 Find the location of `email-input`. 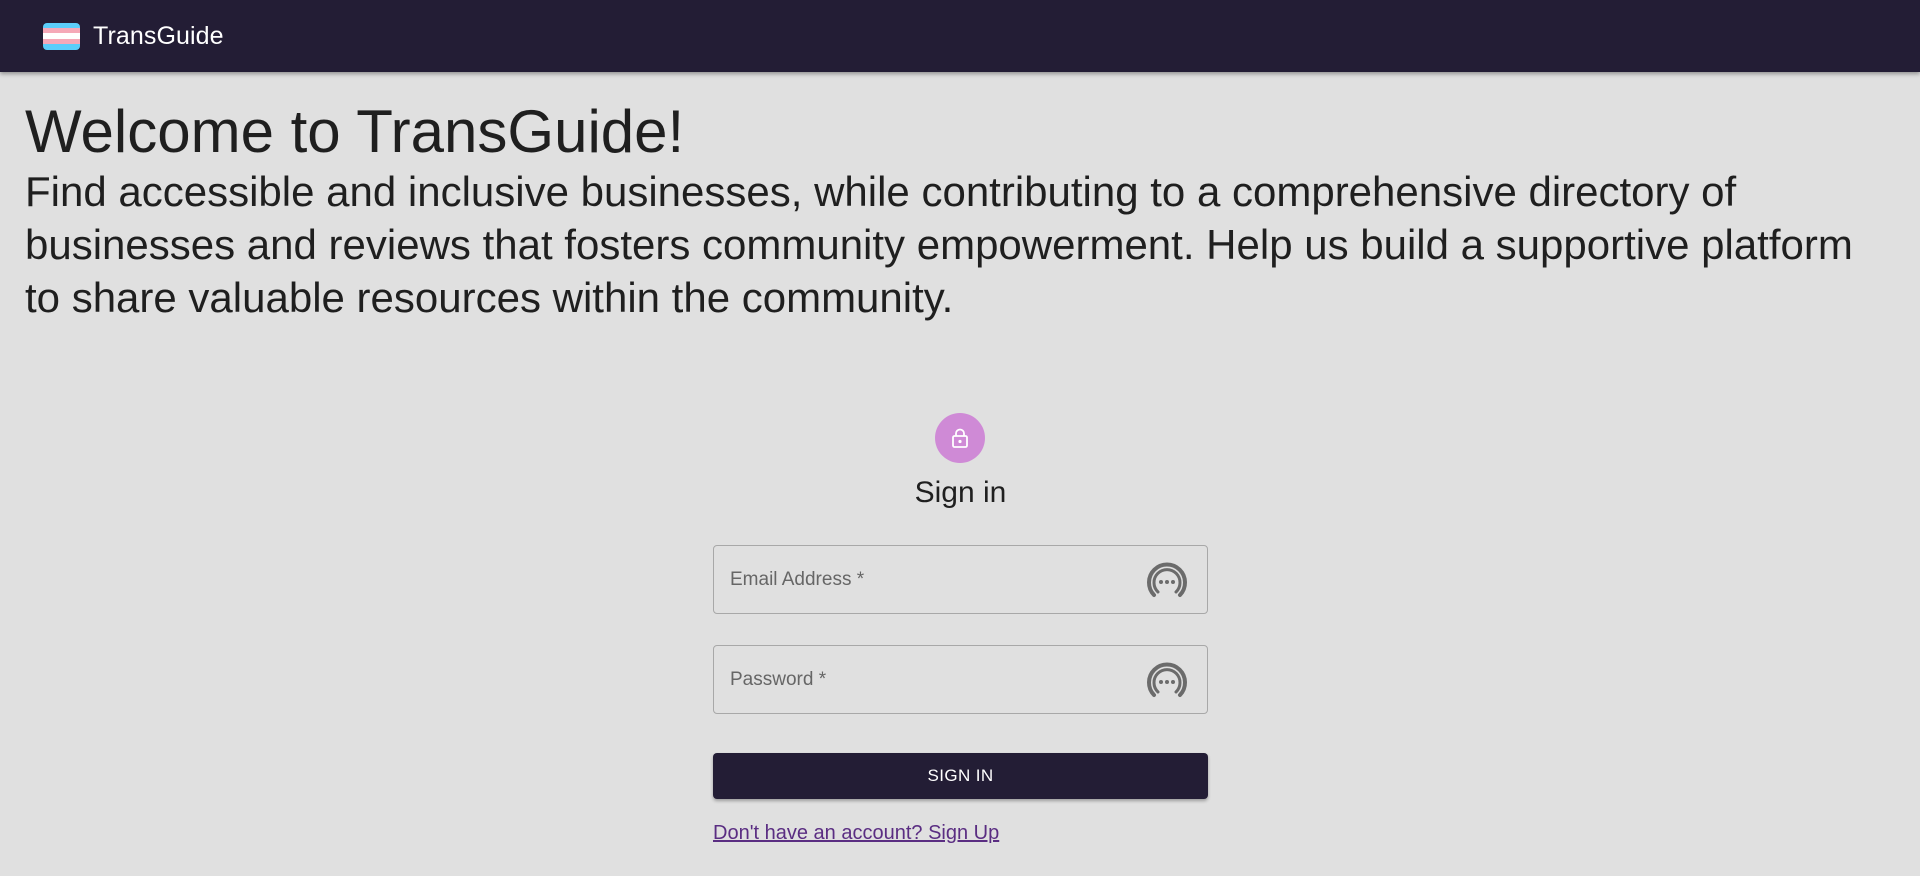

email-input is located at coordinates (960, 579).